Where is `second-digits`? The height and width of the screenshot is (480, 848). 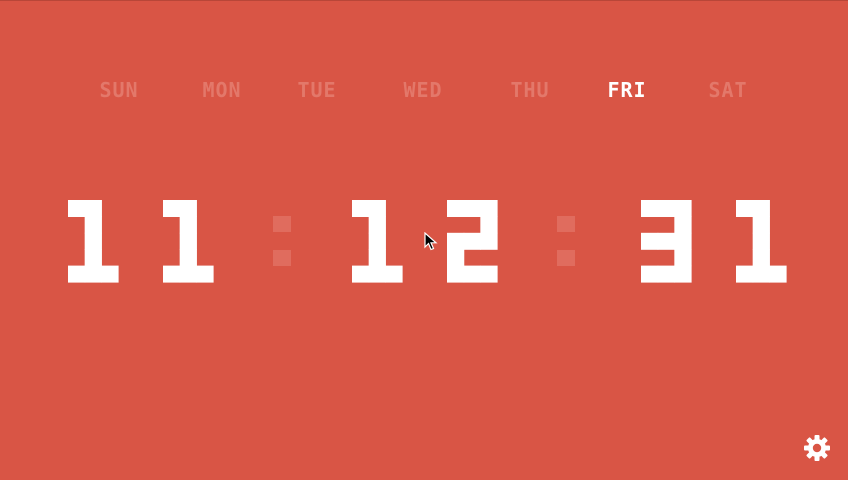
second-digits is located at coordinates (714, 241).